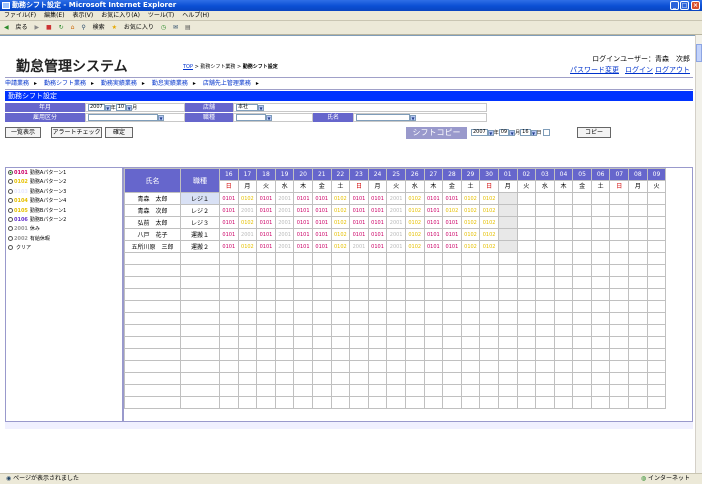 This screenshot has width=702, height=484. I want to click on search-icon: ⚲, so click(83, 27).